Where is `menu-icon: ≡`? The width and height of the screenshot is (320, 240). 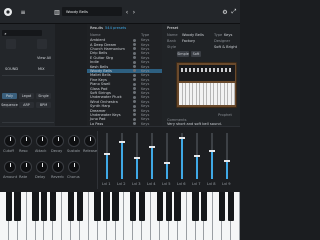
menu-icon: ≡ is located at coordinates (23, 12).